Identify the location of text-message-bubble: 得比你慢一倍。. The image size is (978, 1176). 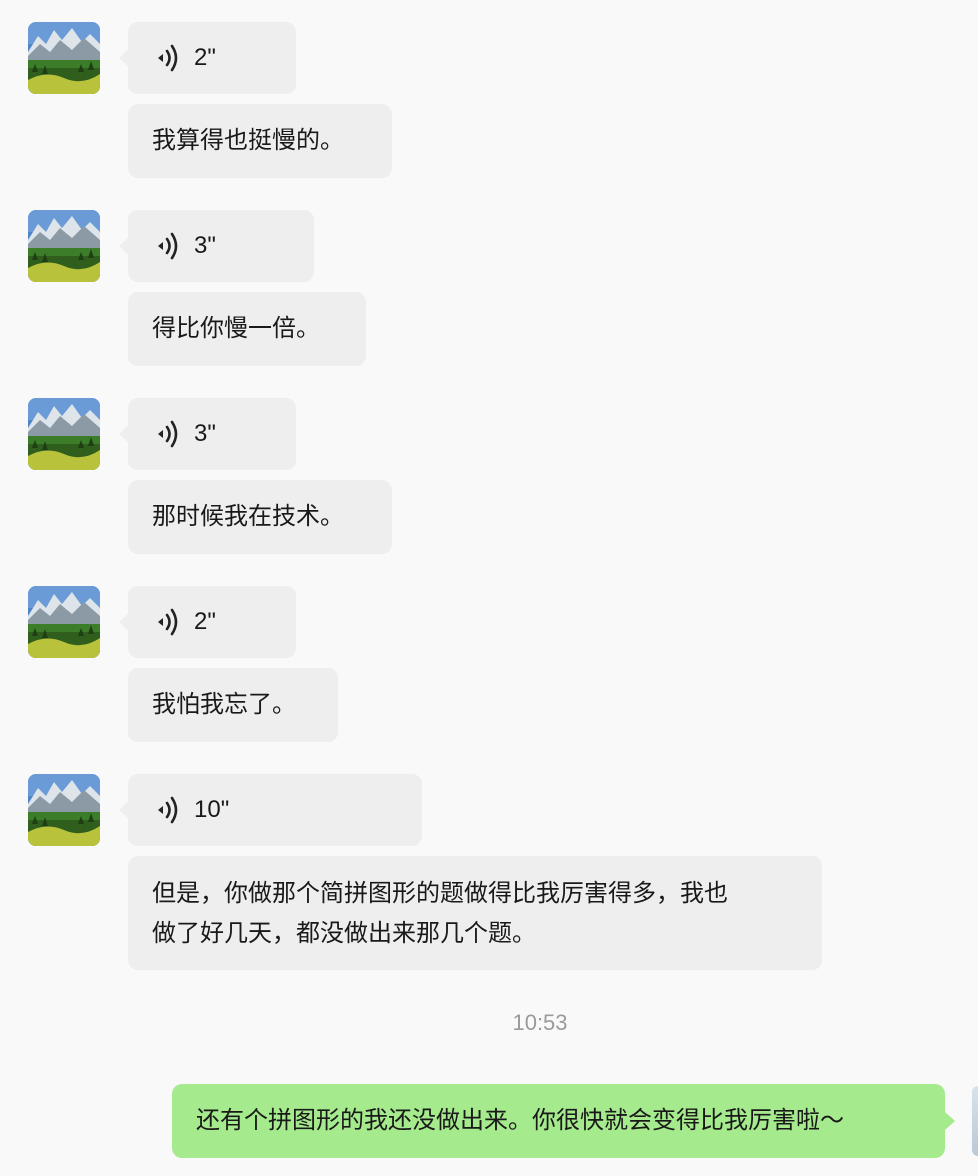
(247, 329).